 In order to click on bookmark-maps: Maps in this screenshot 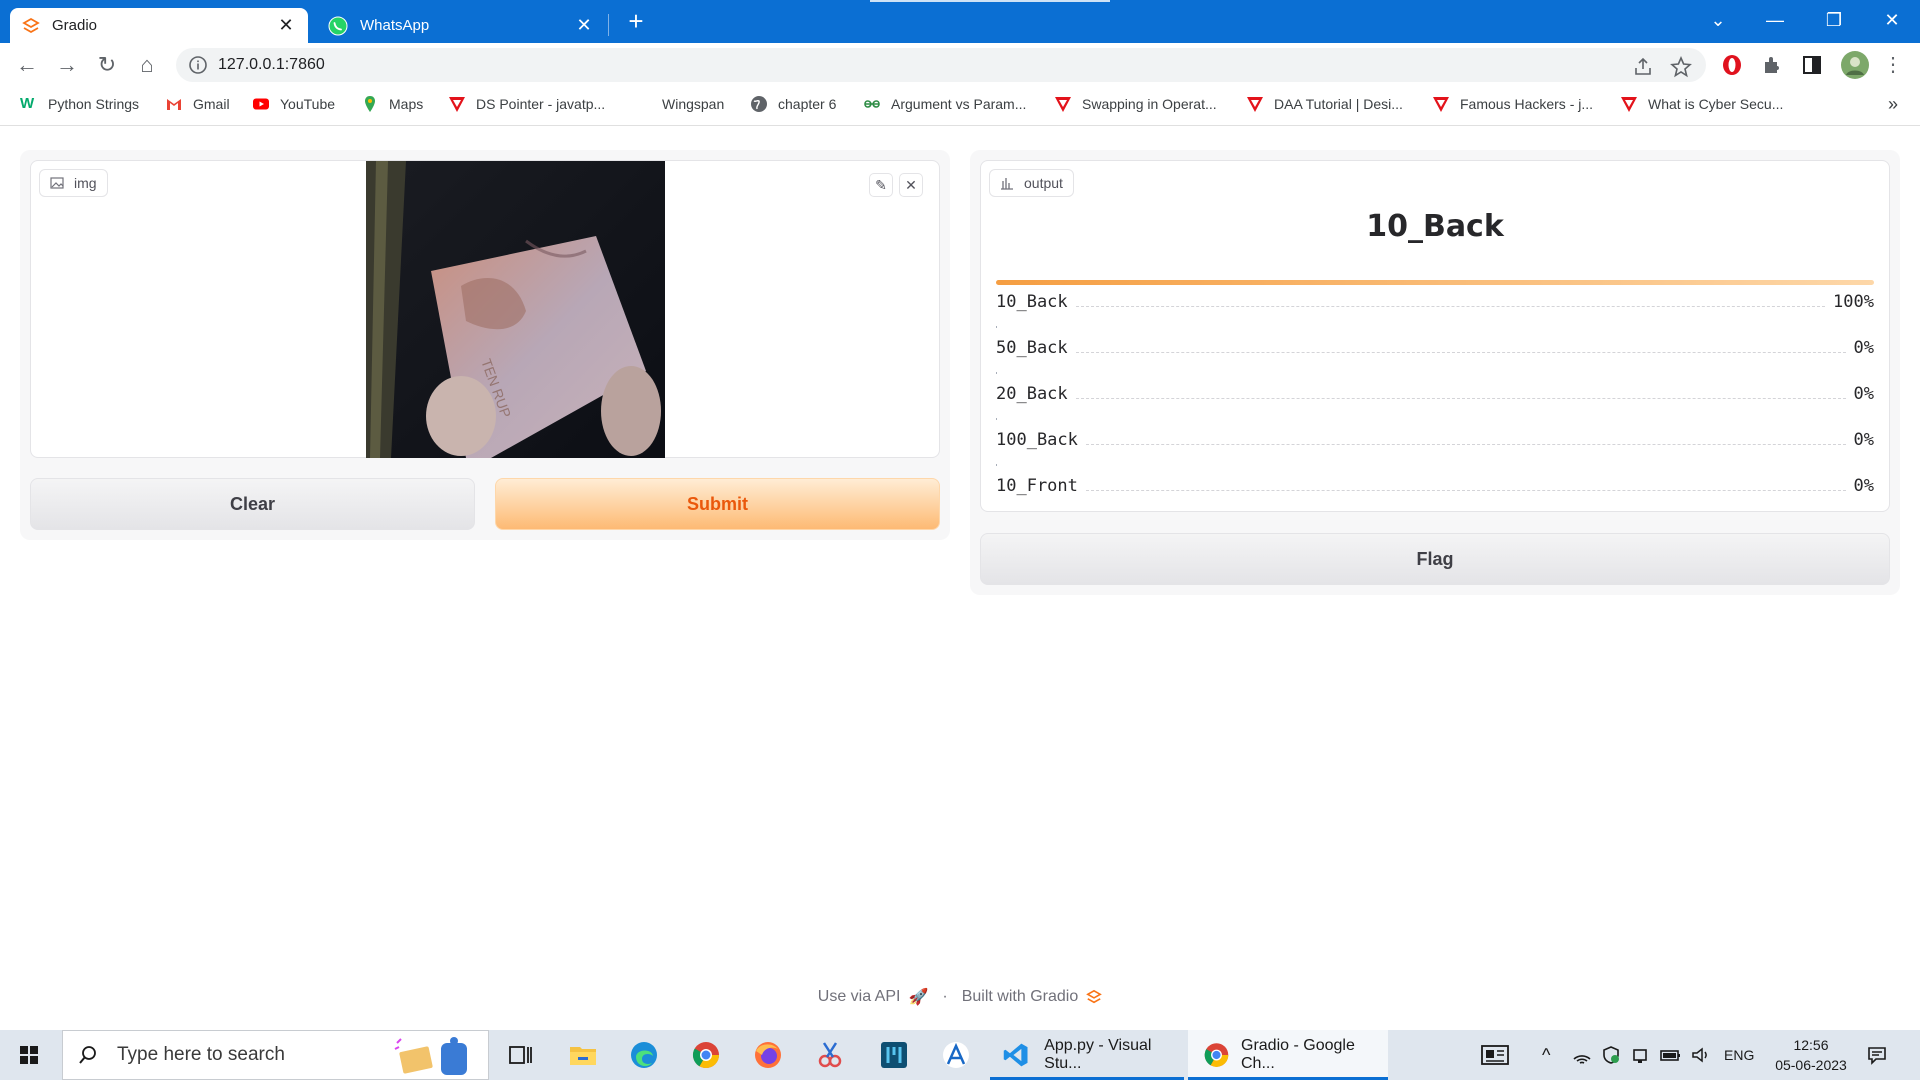, I will do `click(392, 104)`.